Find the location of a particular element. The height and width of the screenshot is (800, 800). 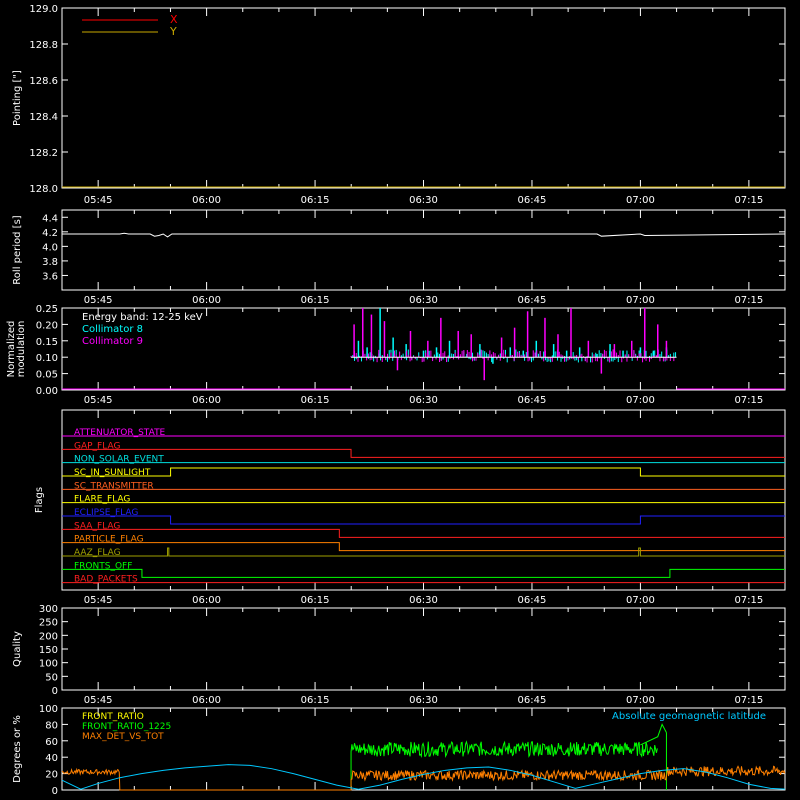

quality-ytick-label: 100 is located at coordinates (48, 664).